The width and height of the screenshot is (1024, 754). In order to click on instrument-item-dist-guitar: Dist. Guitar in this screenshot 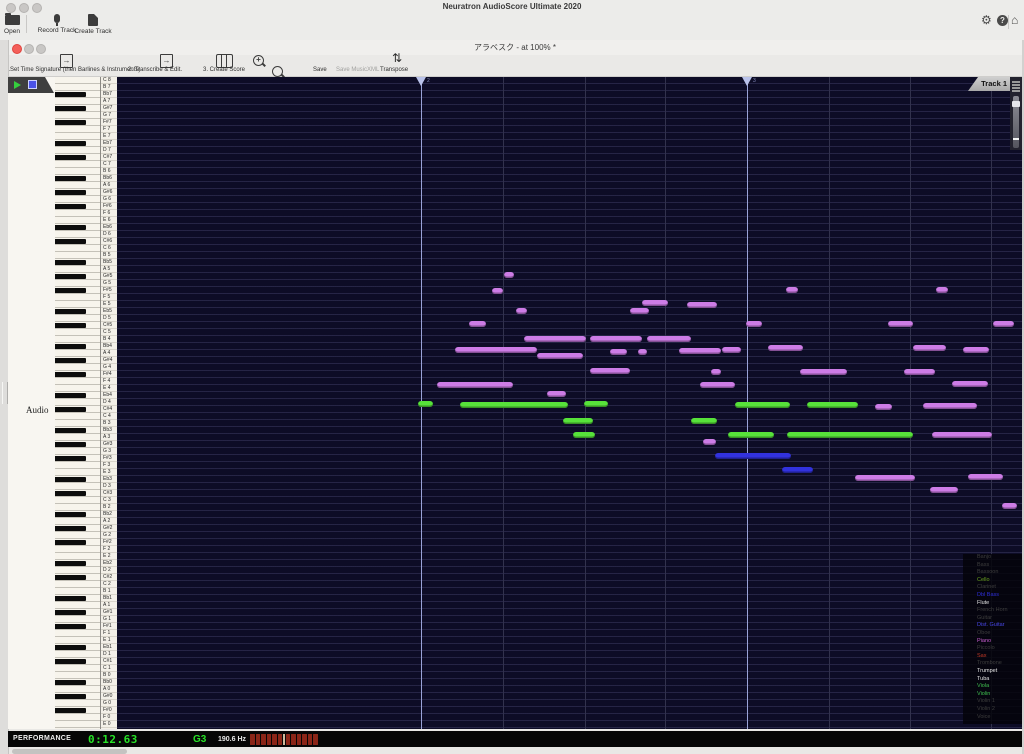, I will do `click(992, 626)`.